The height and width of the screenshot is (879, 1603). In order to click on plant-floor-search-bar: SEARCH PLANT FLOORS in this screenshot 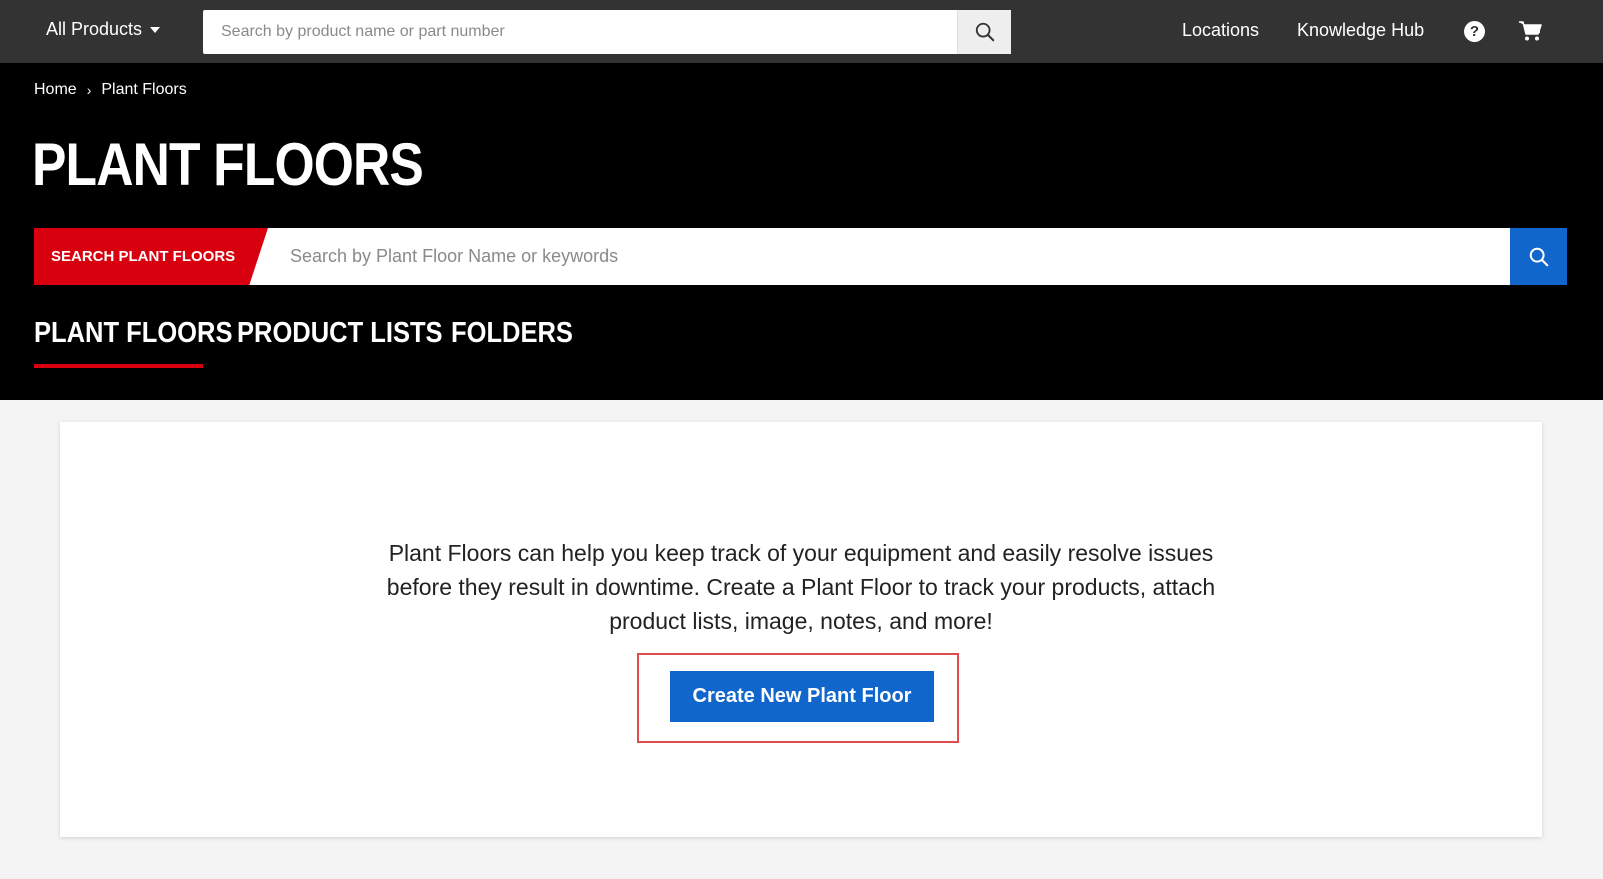, I will do `click(800, 256)`.